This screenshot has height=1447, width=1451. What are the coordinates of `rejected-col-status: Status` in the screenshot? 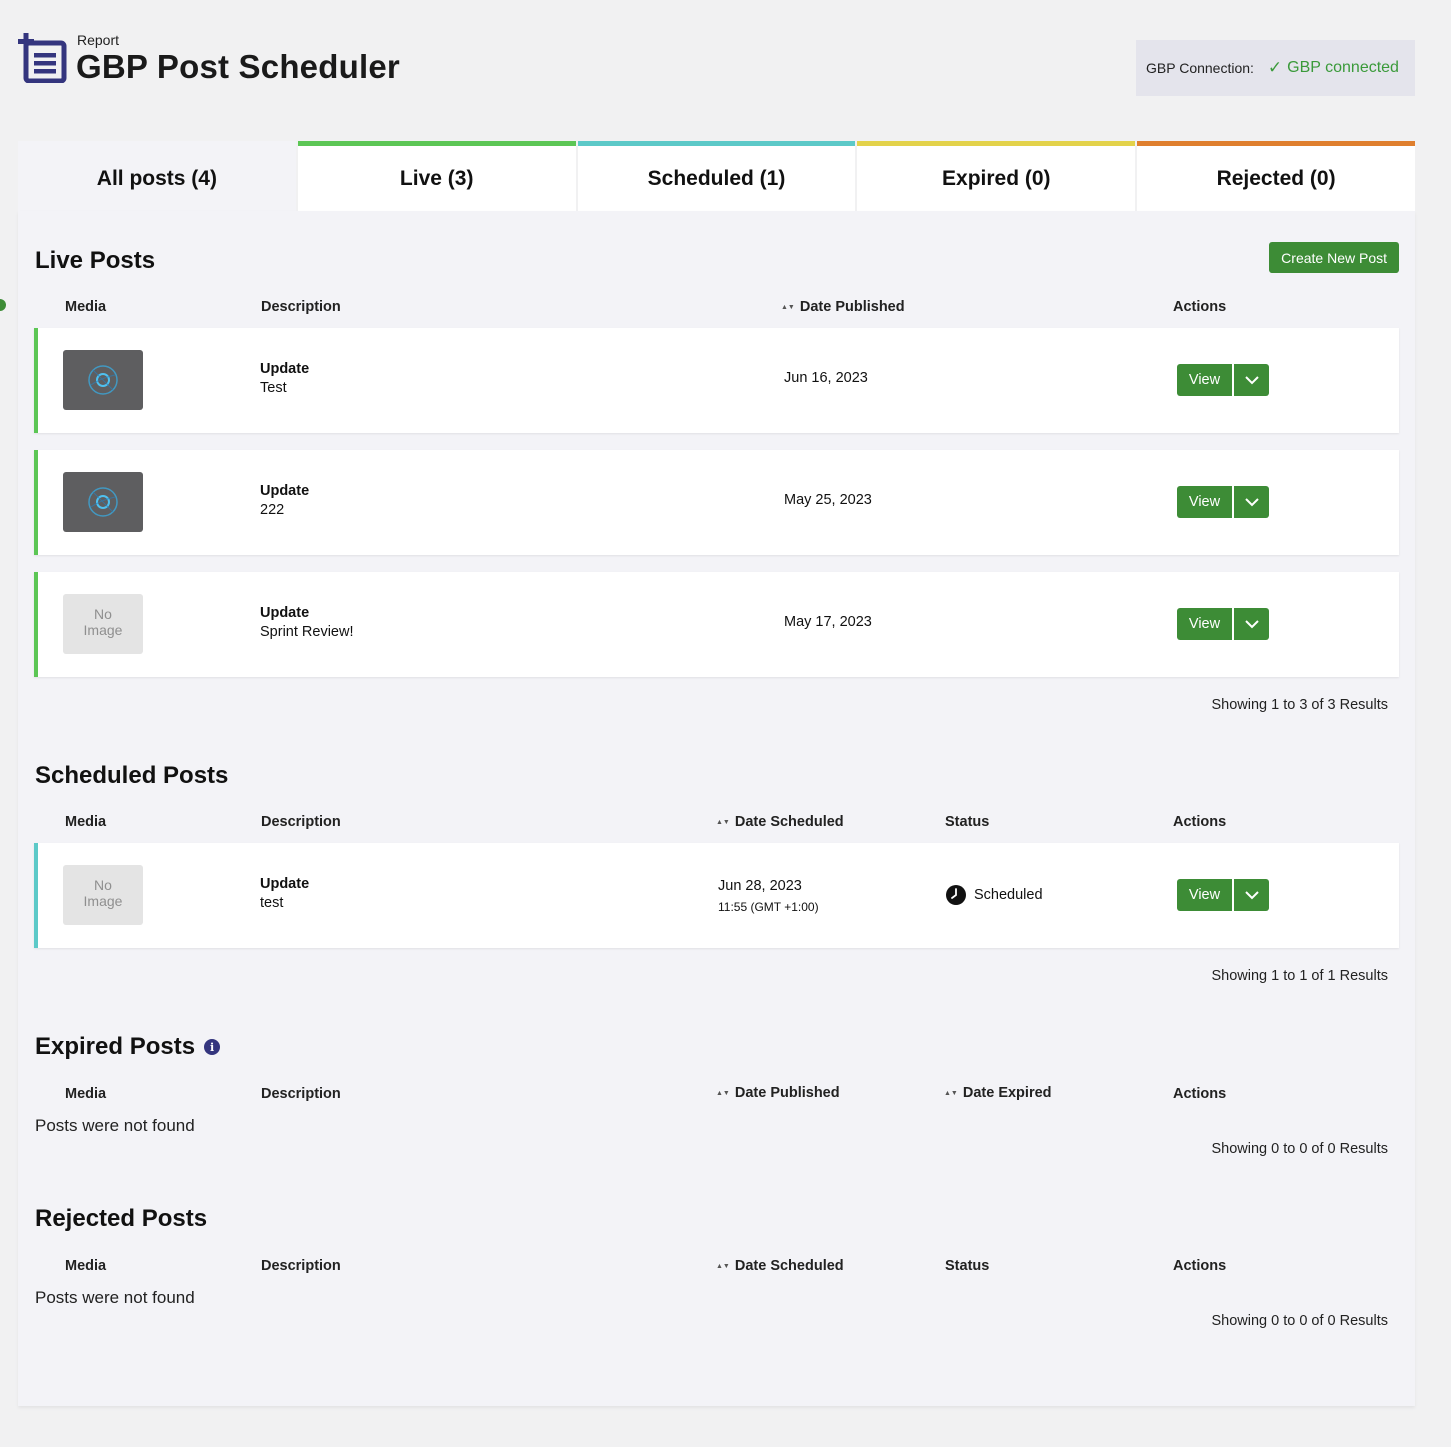 It's located at (967, 1266).